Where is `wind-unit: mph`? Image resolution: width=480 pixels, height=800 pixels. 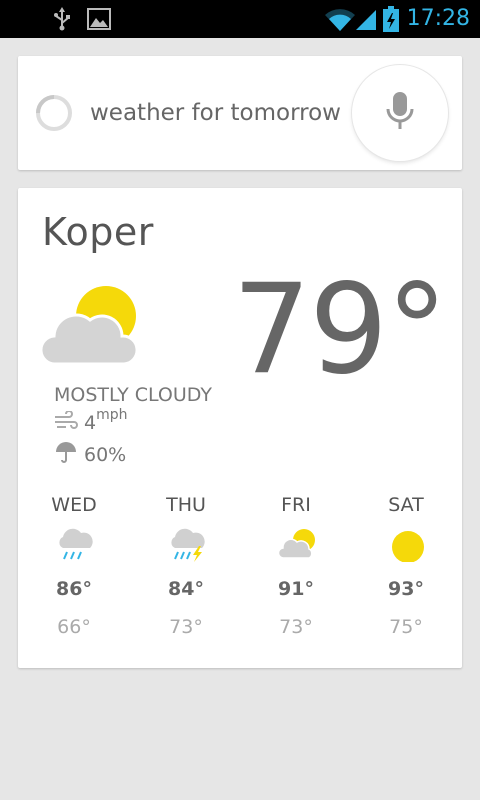 wind-unit: mph is located at coordinates (112, 415).